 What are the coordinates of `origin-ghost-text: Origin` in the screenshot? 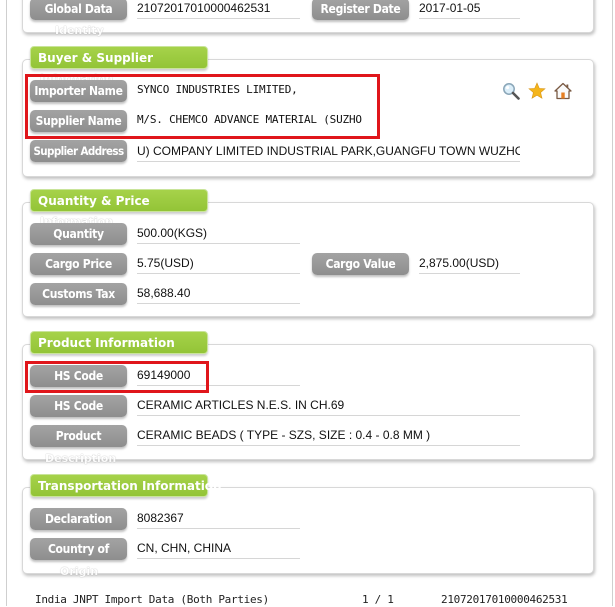 It's located at (79, 571).